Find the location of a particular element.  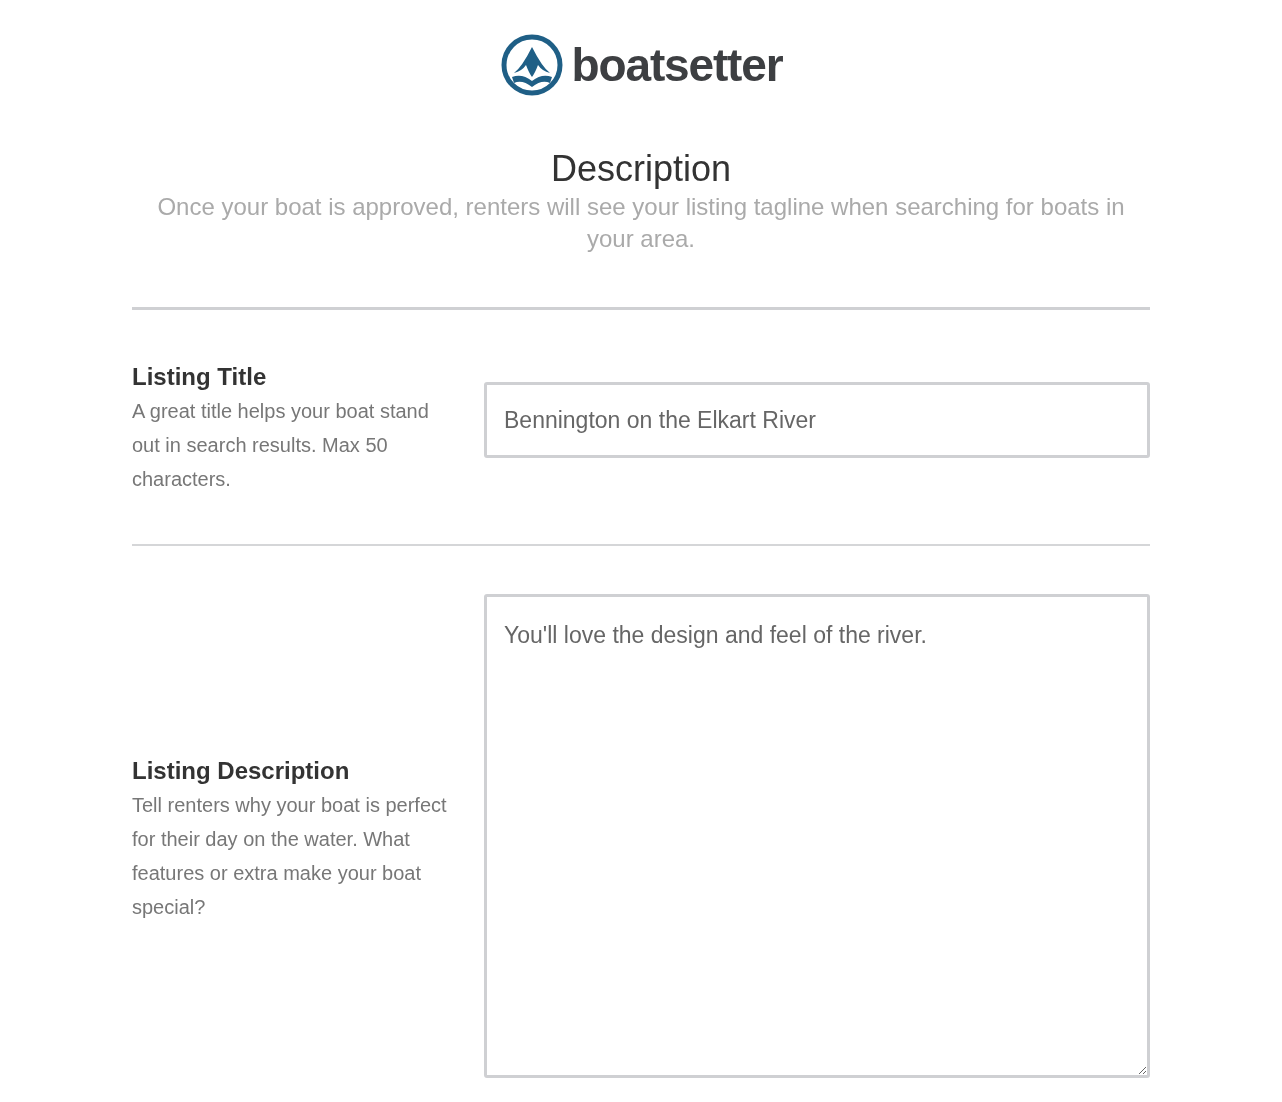

section-subtitle: Once your boat is approved, renters will see your listing tagline when searching for boats in your area. is located at coordinates (641, 223).